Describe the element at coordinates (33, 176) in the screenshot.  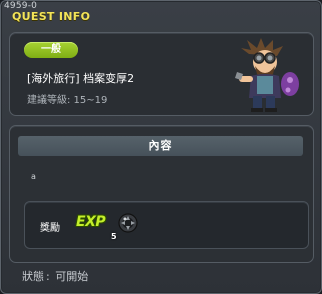
I see `content-text: a` at that location.